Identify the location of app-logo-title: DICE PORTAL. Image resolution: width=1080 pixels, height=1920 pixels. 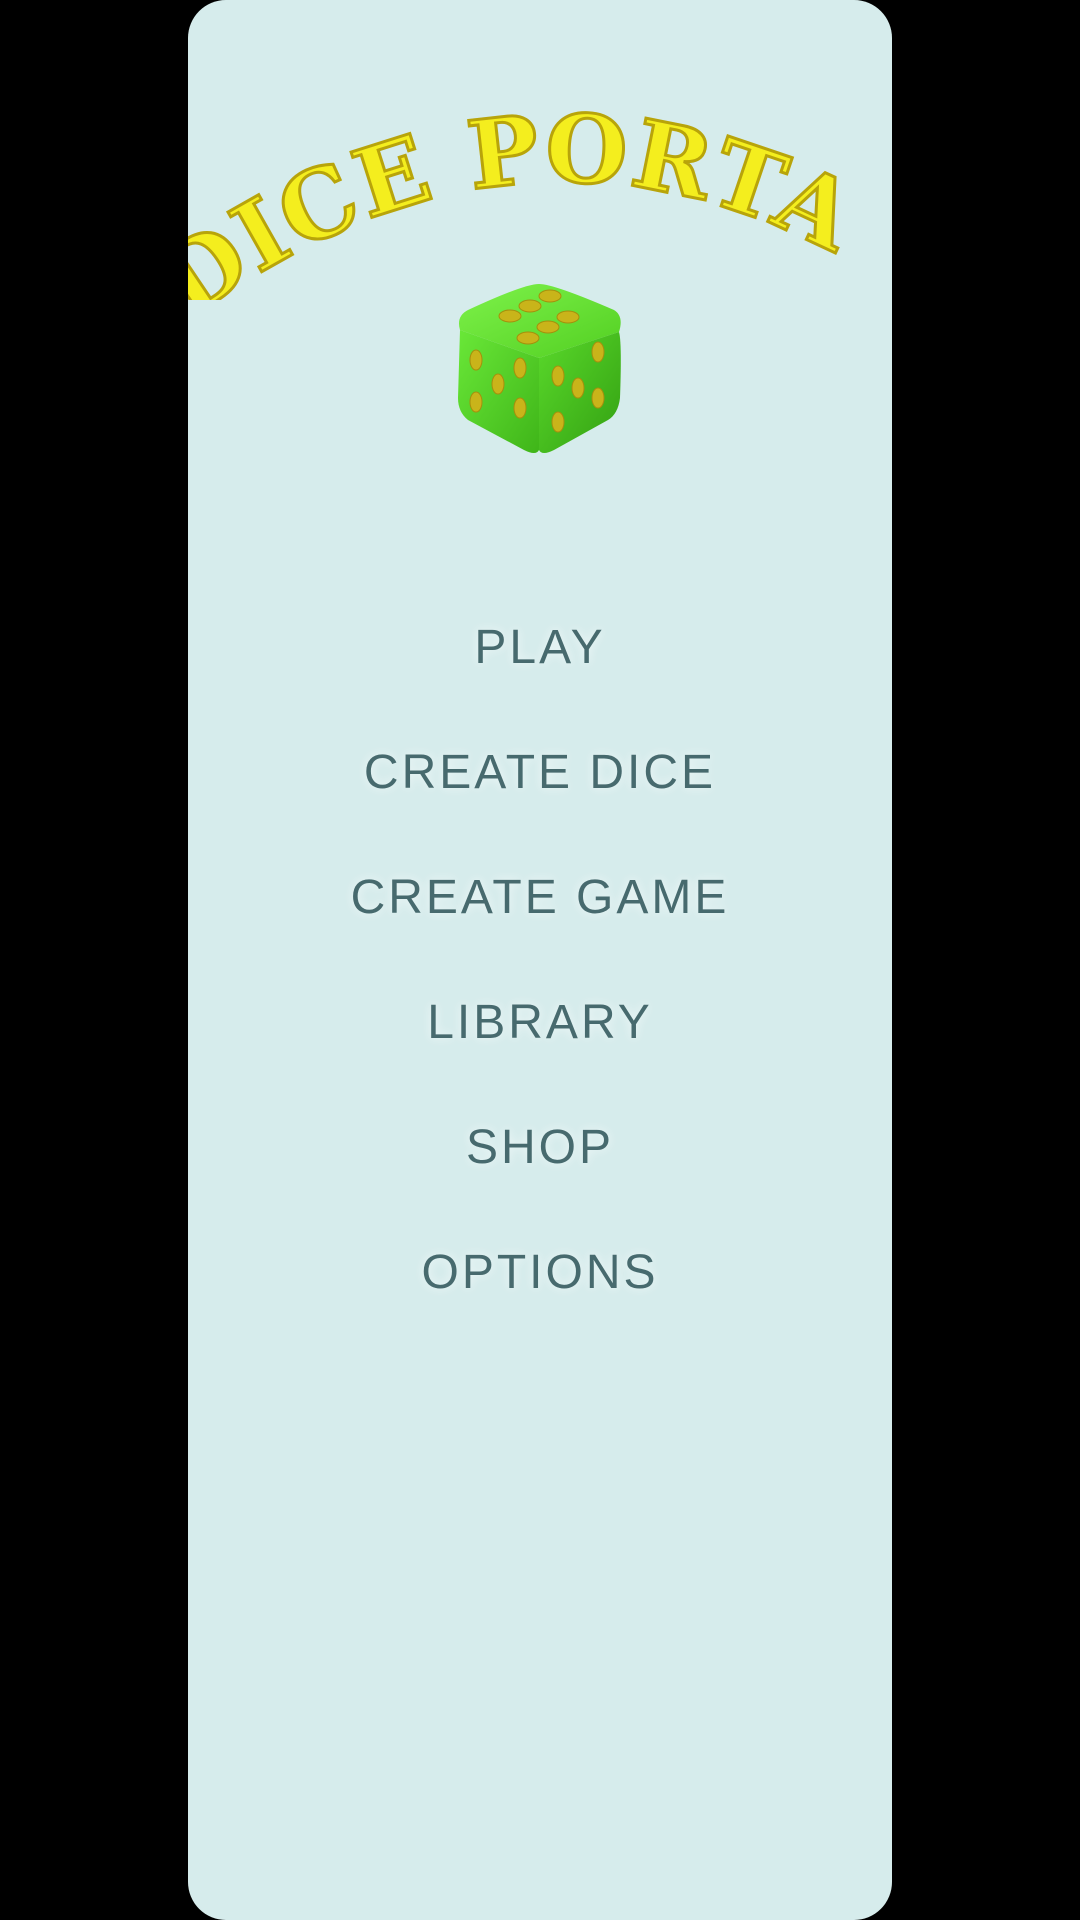
(530, 205).